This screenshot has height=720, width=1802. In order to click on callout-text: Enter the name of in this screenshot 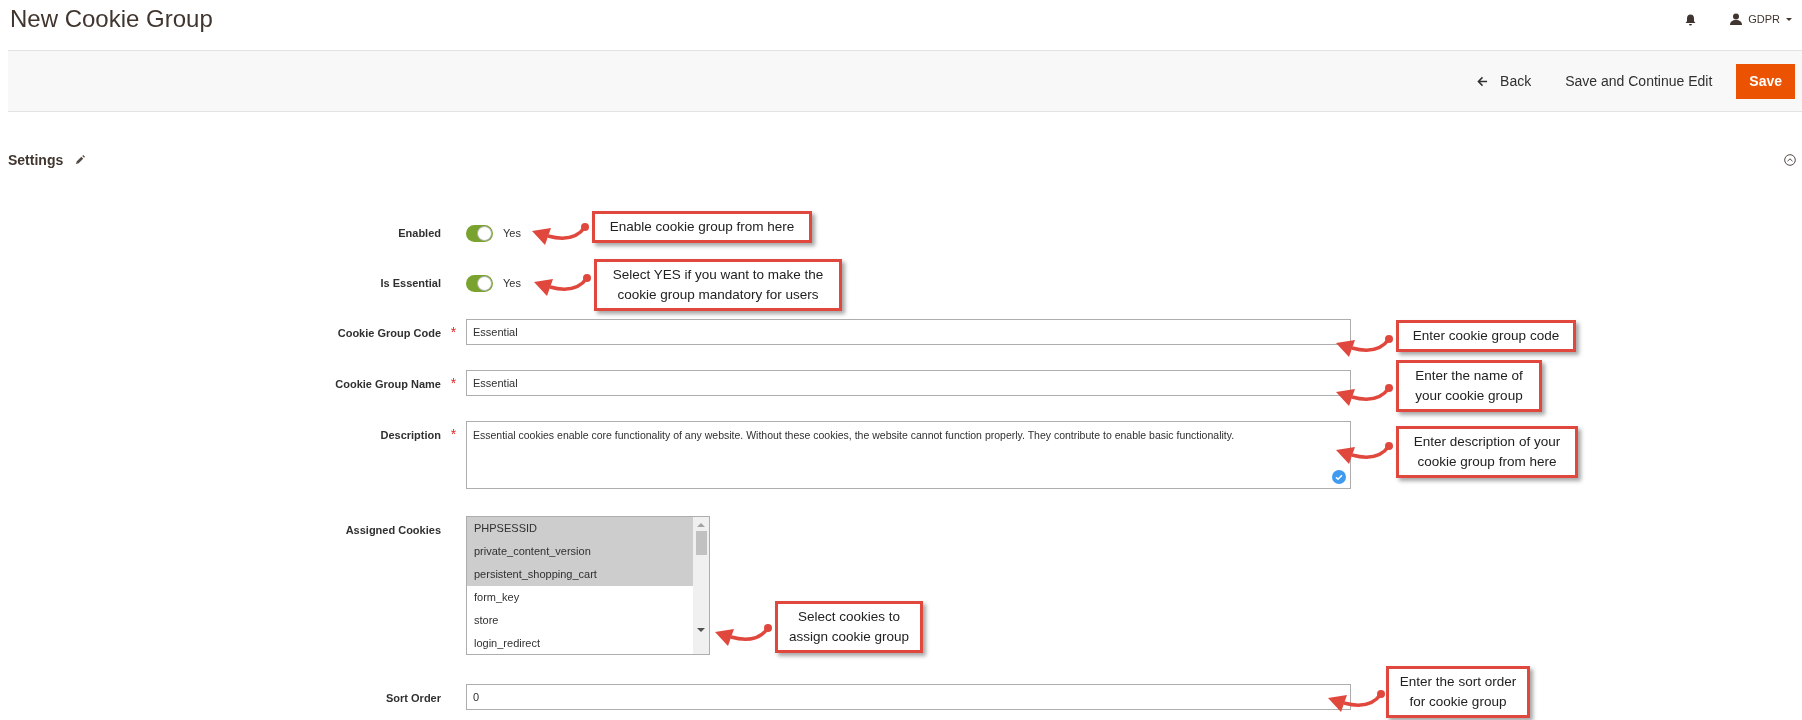, I will do `click(1469, 376)`.